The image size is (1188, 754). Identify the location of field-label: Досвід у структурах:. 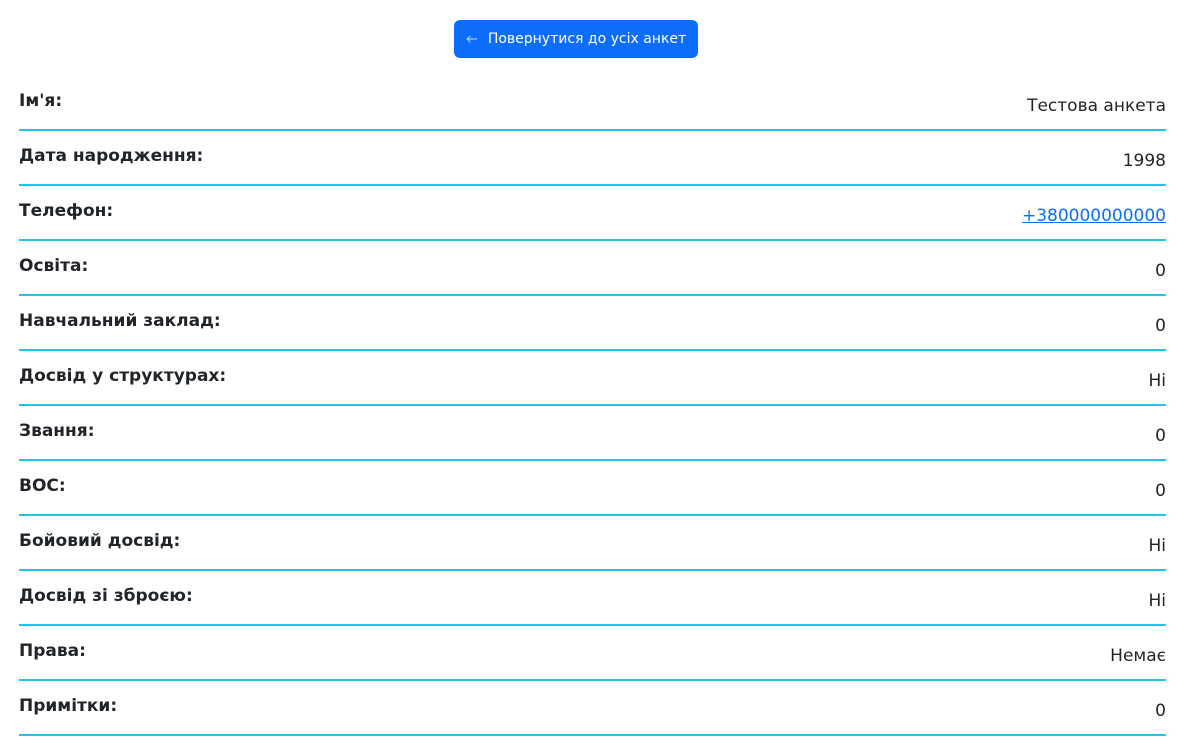
(123, 376).